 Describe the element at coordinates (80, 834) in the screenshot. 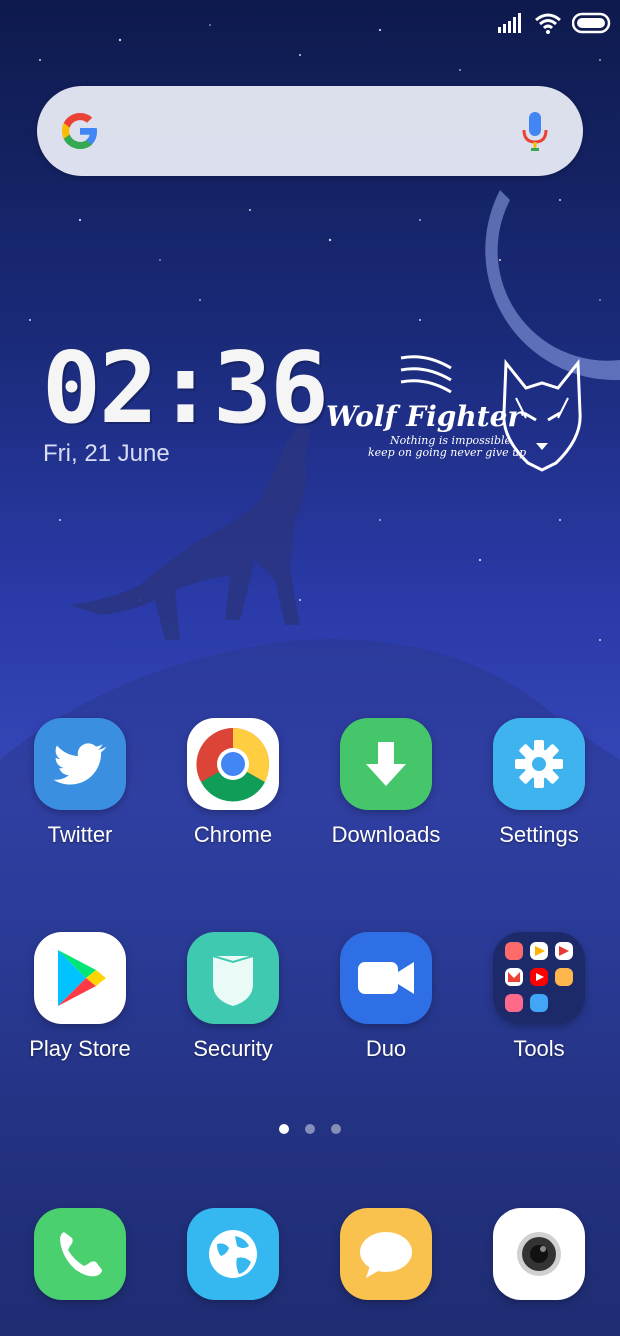

I see `app-label: Twitter` at that location.